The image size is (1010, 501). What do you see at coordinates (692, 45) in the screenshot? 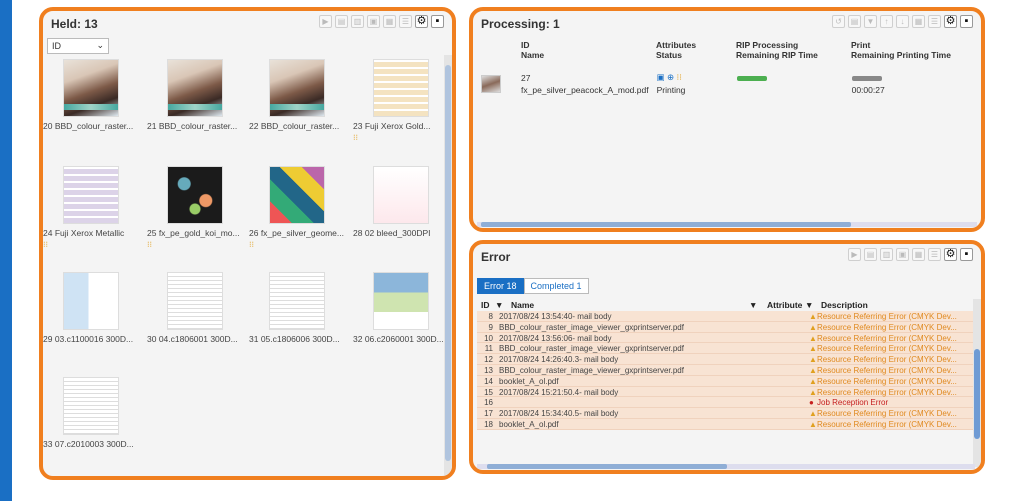
I see `column-attributes: Attributes` at bounding box center [692, 45].